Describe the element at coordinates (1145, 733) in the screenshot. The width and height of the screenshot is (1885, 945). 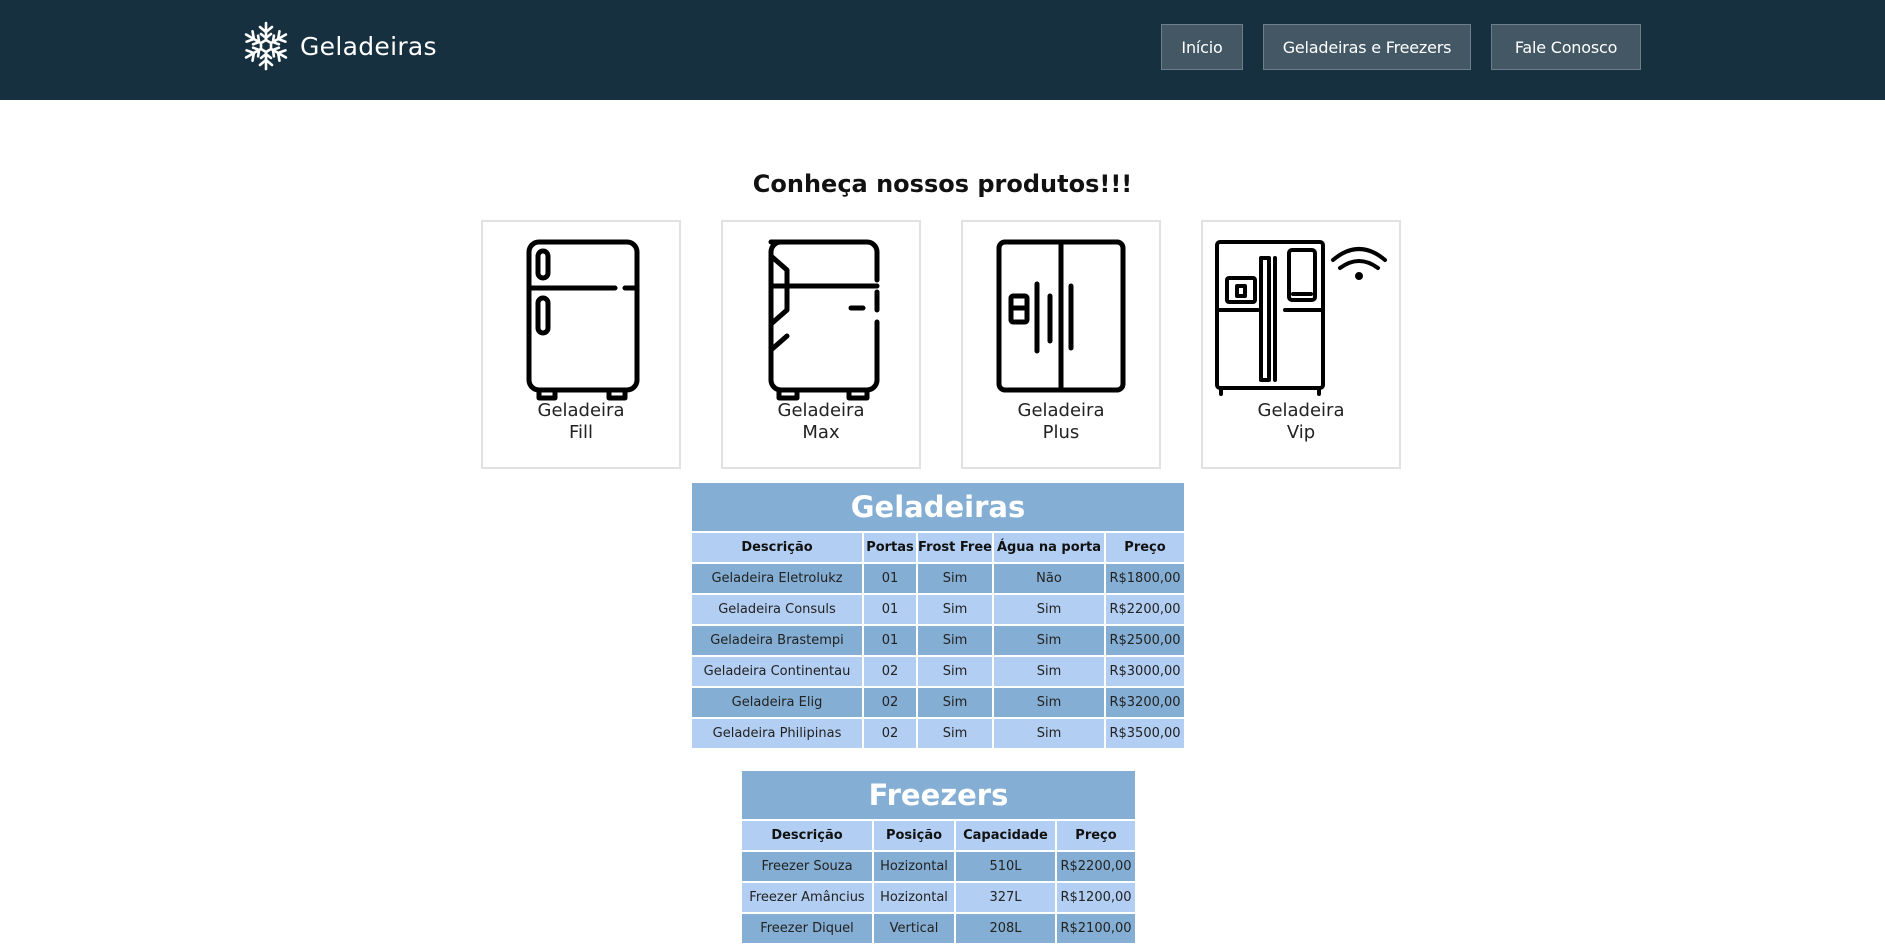
I see `table-cell: R$3500,00` at that location.